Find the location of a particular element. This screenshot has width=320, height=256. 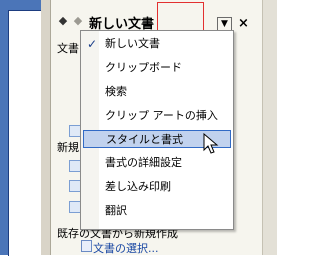

menu-item-label: 書式の詳細設定 is located at coordinates (143, 162).